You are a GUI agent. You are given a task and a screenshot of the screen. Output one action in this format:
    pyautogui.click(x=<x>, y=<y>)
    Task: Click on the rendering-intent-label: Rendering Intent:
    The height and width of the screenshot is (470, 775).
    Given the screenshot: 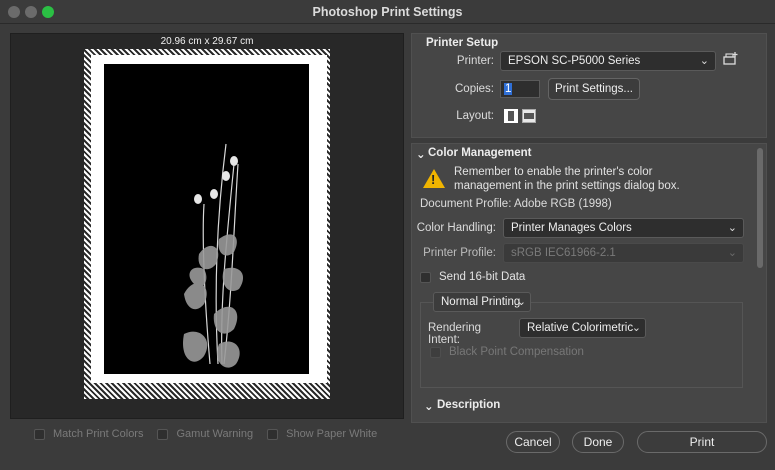 What is the action you would take?
    pyautogui.click(x=455, y=334)
    